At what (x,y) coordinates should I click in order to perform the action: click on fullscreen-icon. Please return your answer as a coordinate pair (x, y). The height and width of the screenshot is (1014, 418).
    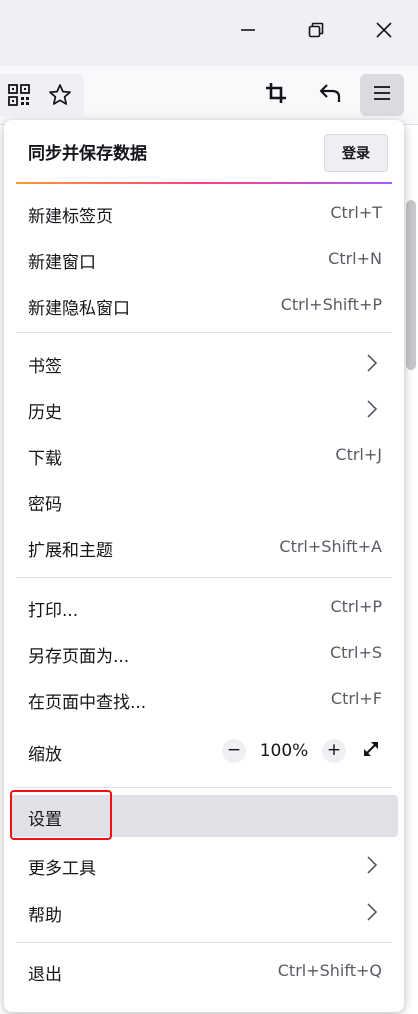
    Looking at the image, I should click on (371, 751).